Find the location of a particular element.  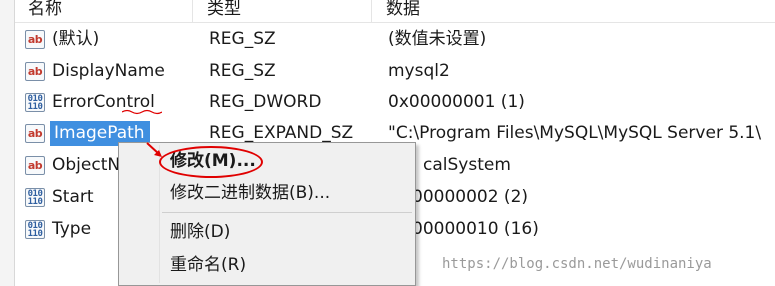

menu-item-delete: 删除(D) is located at coordinates (267, 232).